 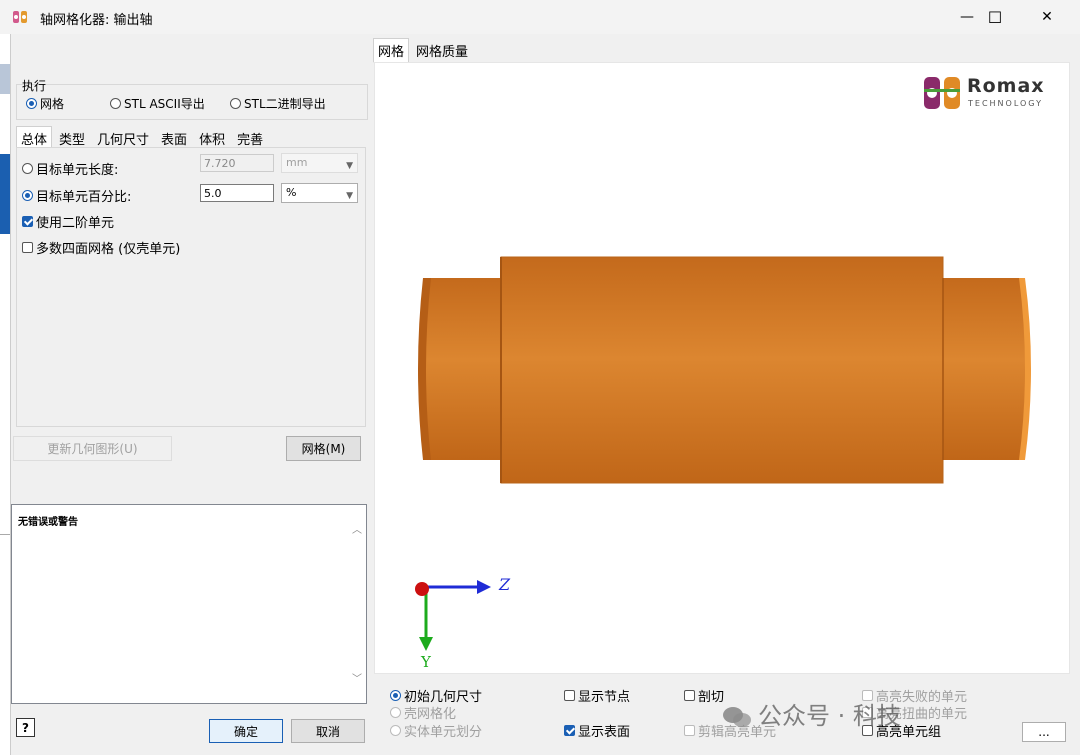 What do you see at coordinates (297, 162) in the screenshot?
I see `unit-value: mm` at bounding box center [297, 162].